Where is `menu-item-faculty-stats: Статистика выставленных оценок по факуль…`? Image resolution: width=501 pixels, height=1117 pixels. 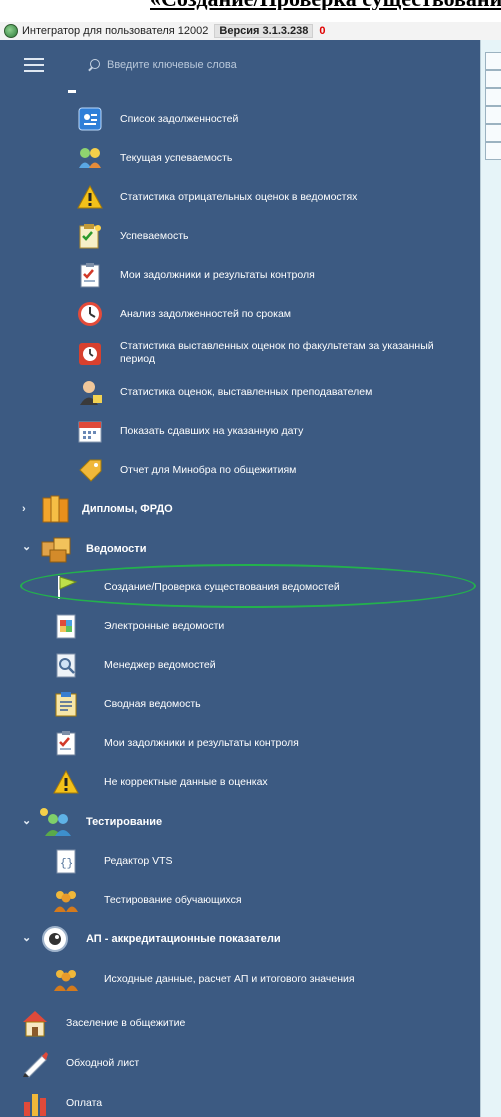 menu-item-faculty-stats: Статистика выставленных оценок по факуль… is located at coordinates (240, 354).